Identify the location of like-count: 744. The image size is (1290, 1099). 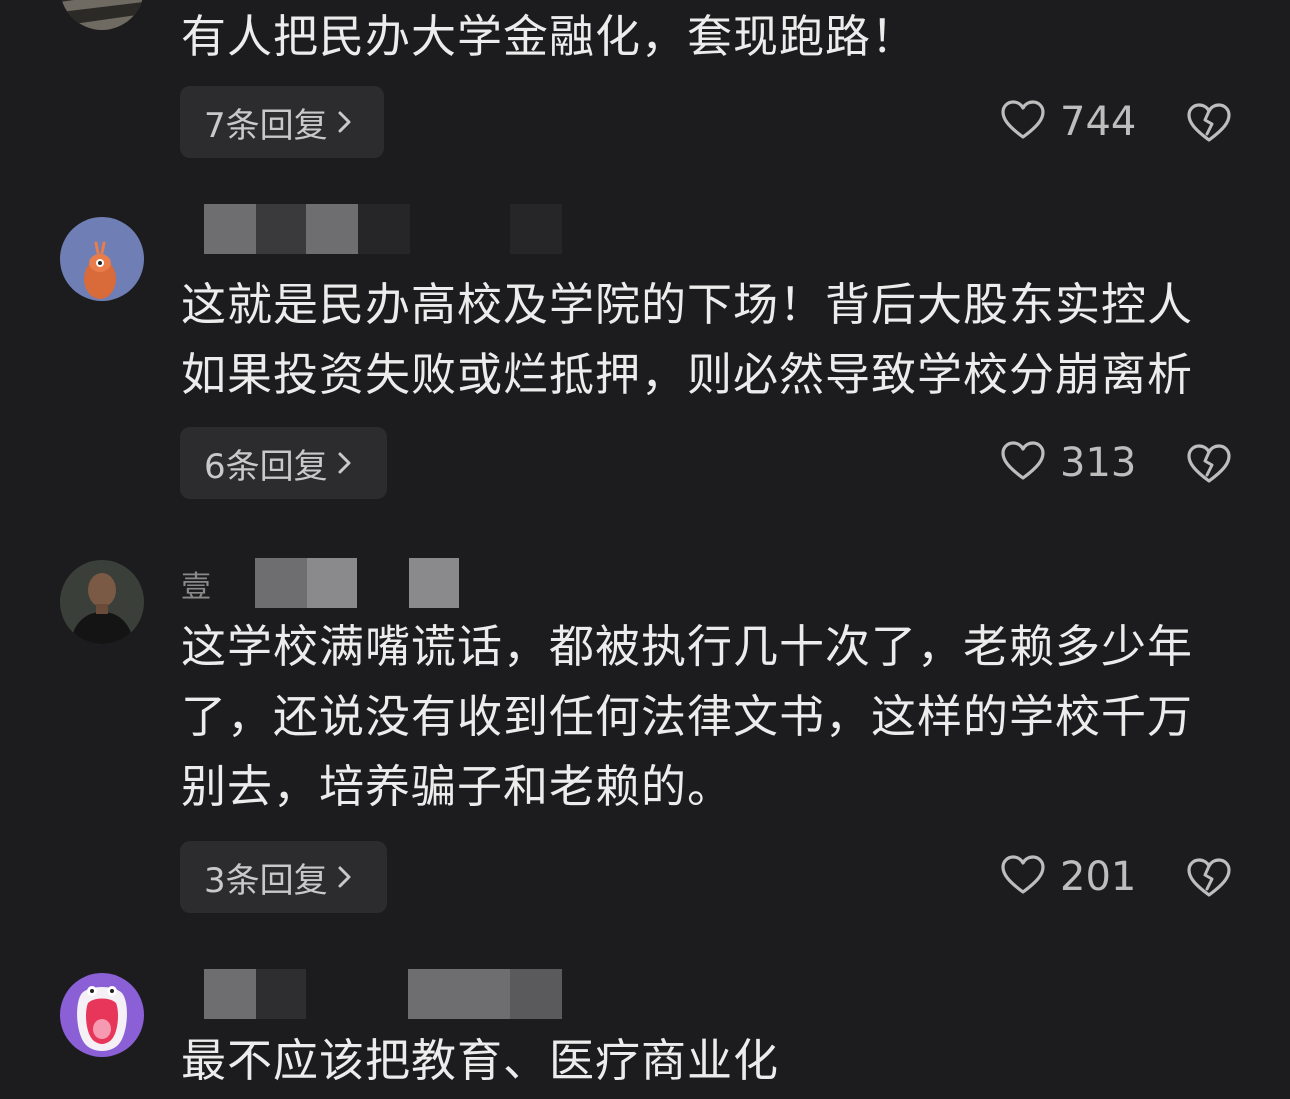
(1098, 122).